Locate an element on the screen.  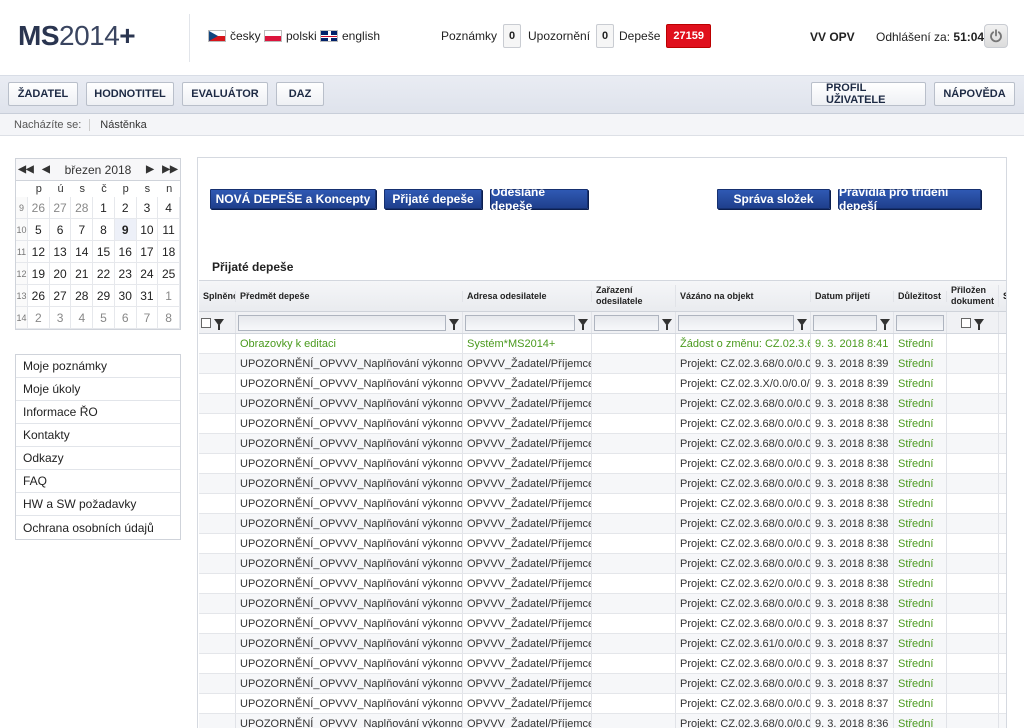
calendar-day: 26 is located at coordinates (39, 208).